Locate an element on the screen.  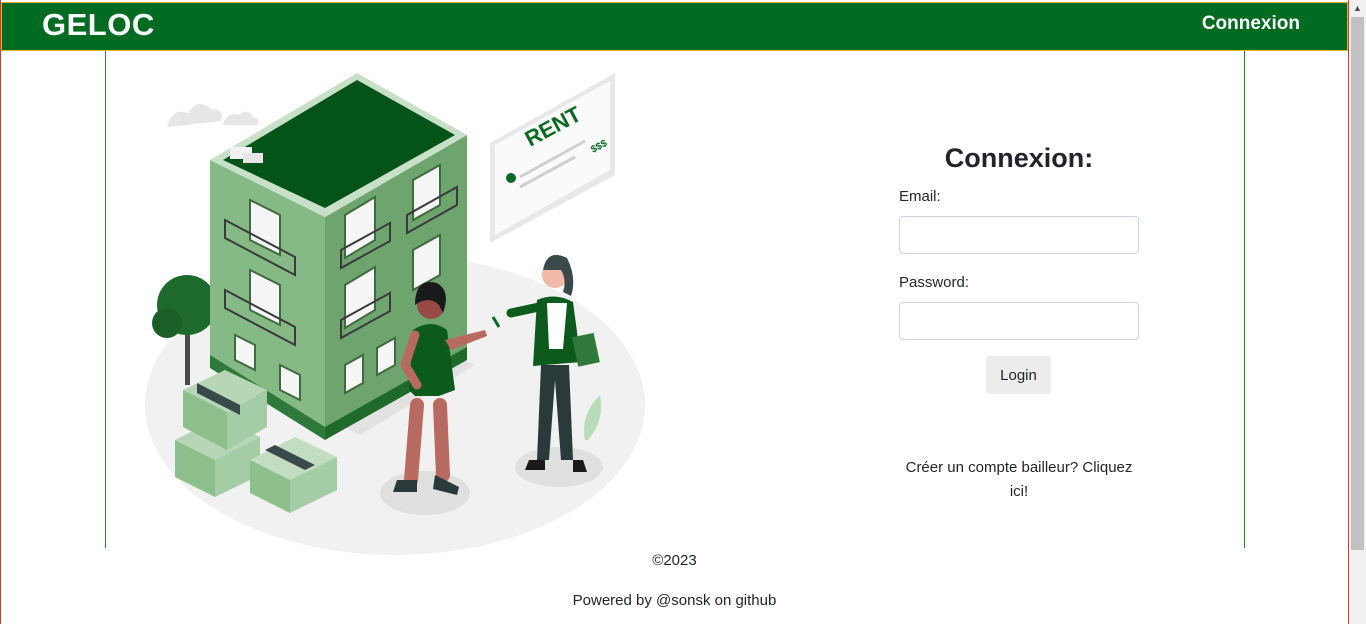
footer-powered-by: Powered by @sonsk on github is located at coordinates (674, 600).